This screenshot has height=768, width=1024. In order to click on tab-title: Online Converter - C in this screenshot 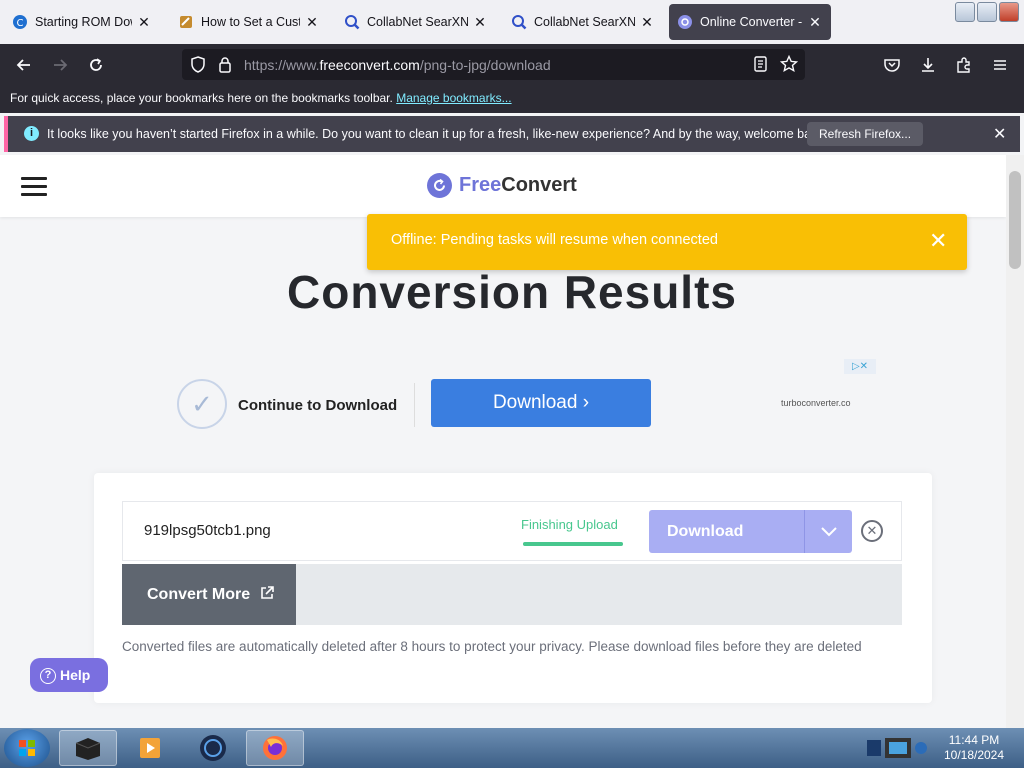, I will do `click(751, 22)`.